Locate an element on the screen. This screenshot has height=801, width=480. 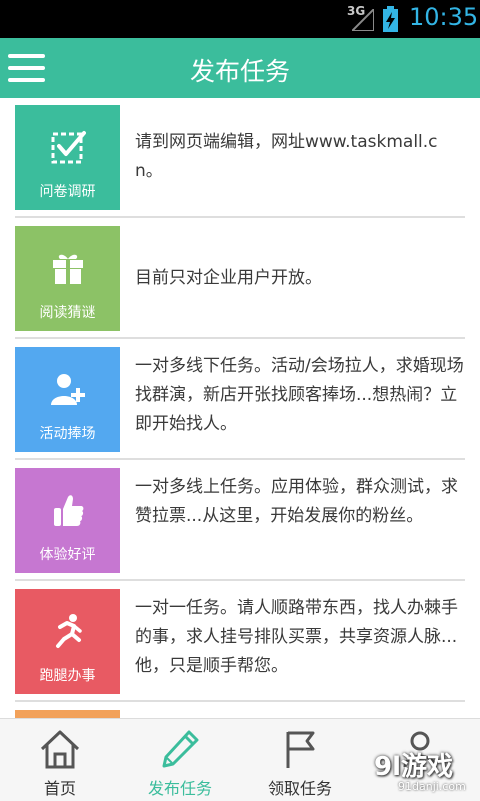
tile-label: 活动捧场 is located at coordinates (67, 434).